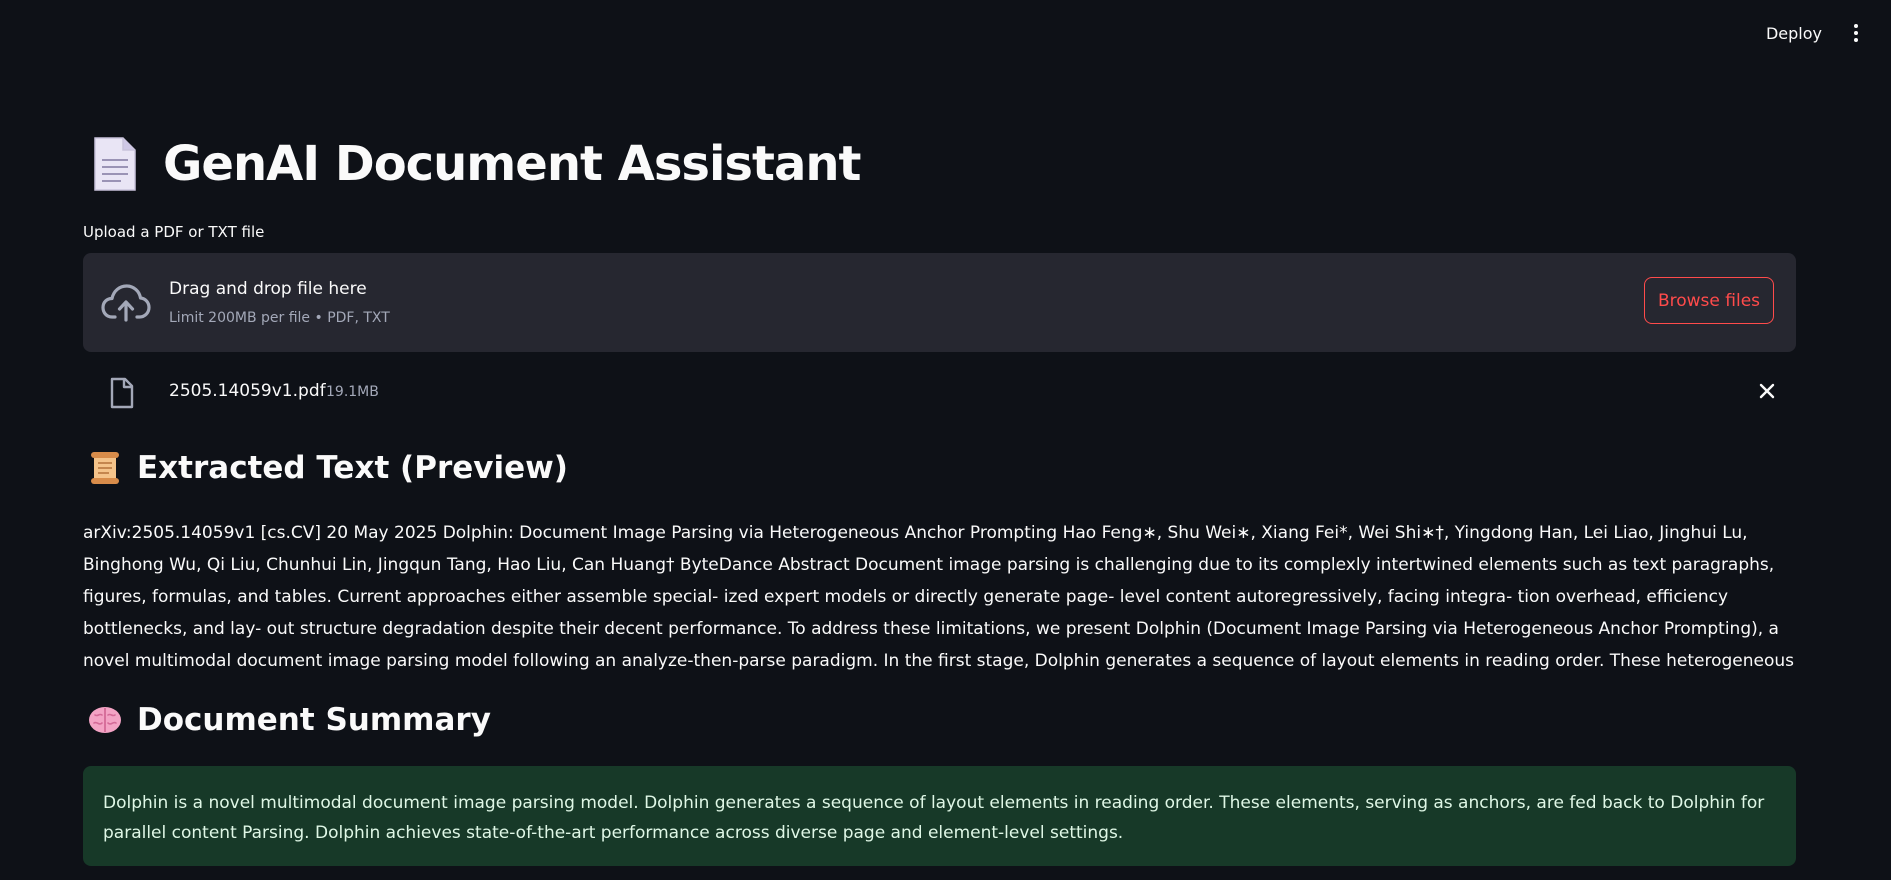 This screenshot has height=880, width=1891. What do you see at coordinates (1767, 391) in the screenshot?
I see `close-icon` at bounding box center [1767, 391].